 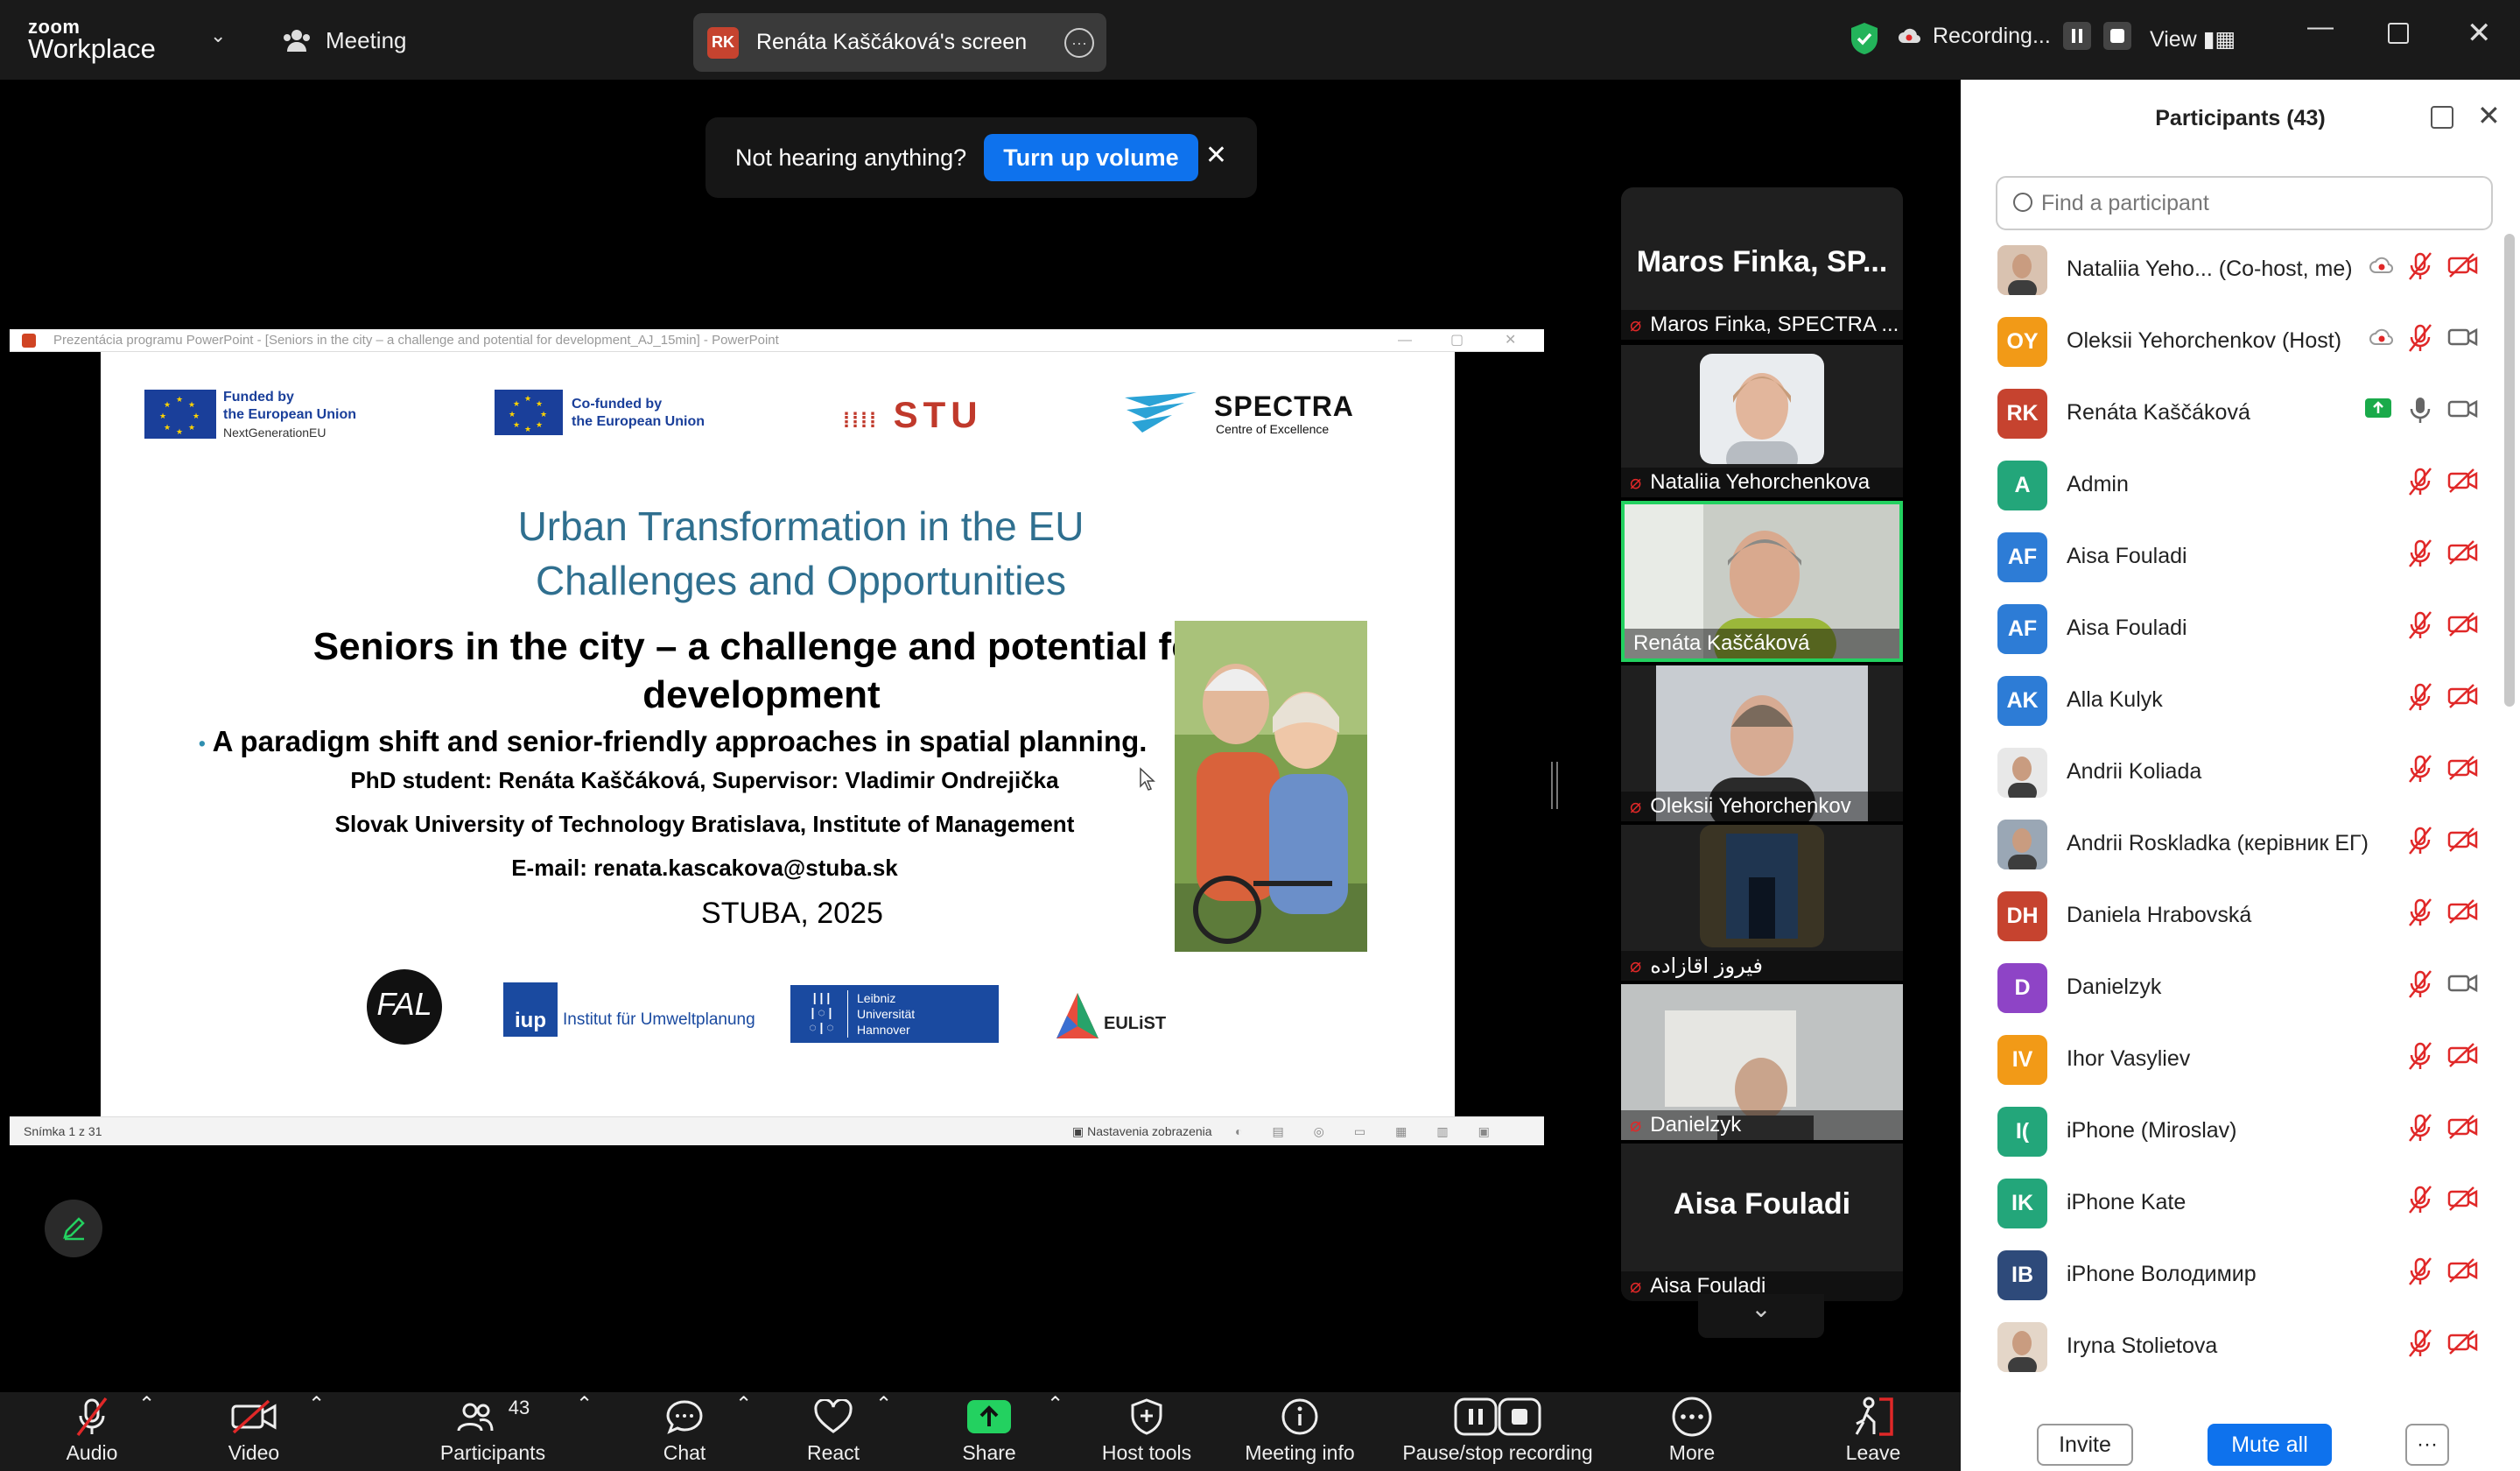 What do you see at coordinates (1762, 421) in the screenshot?
I see `video-tile: ⌀ Nataliia Yehorchenkova` at bounding box center [1762, 421].